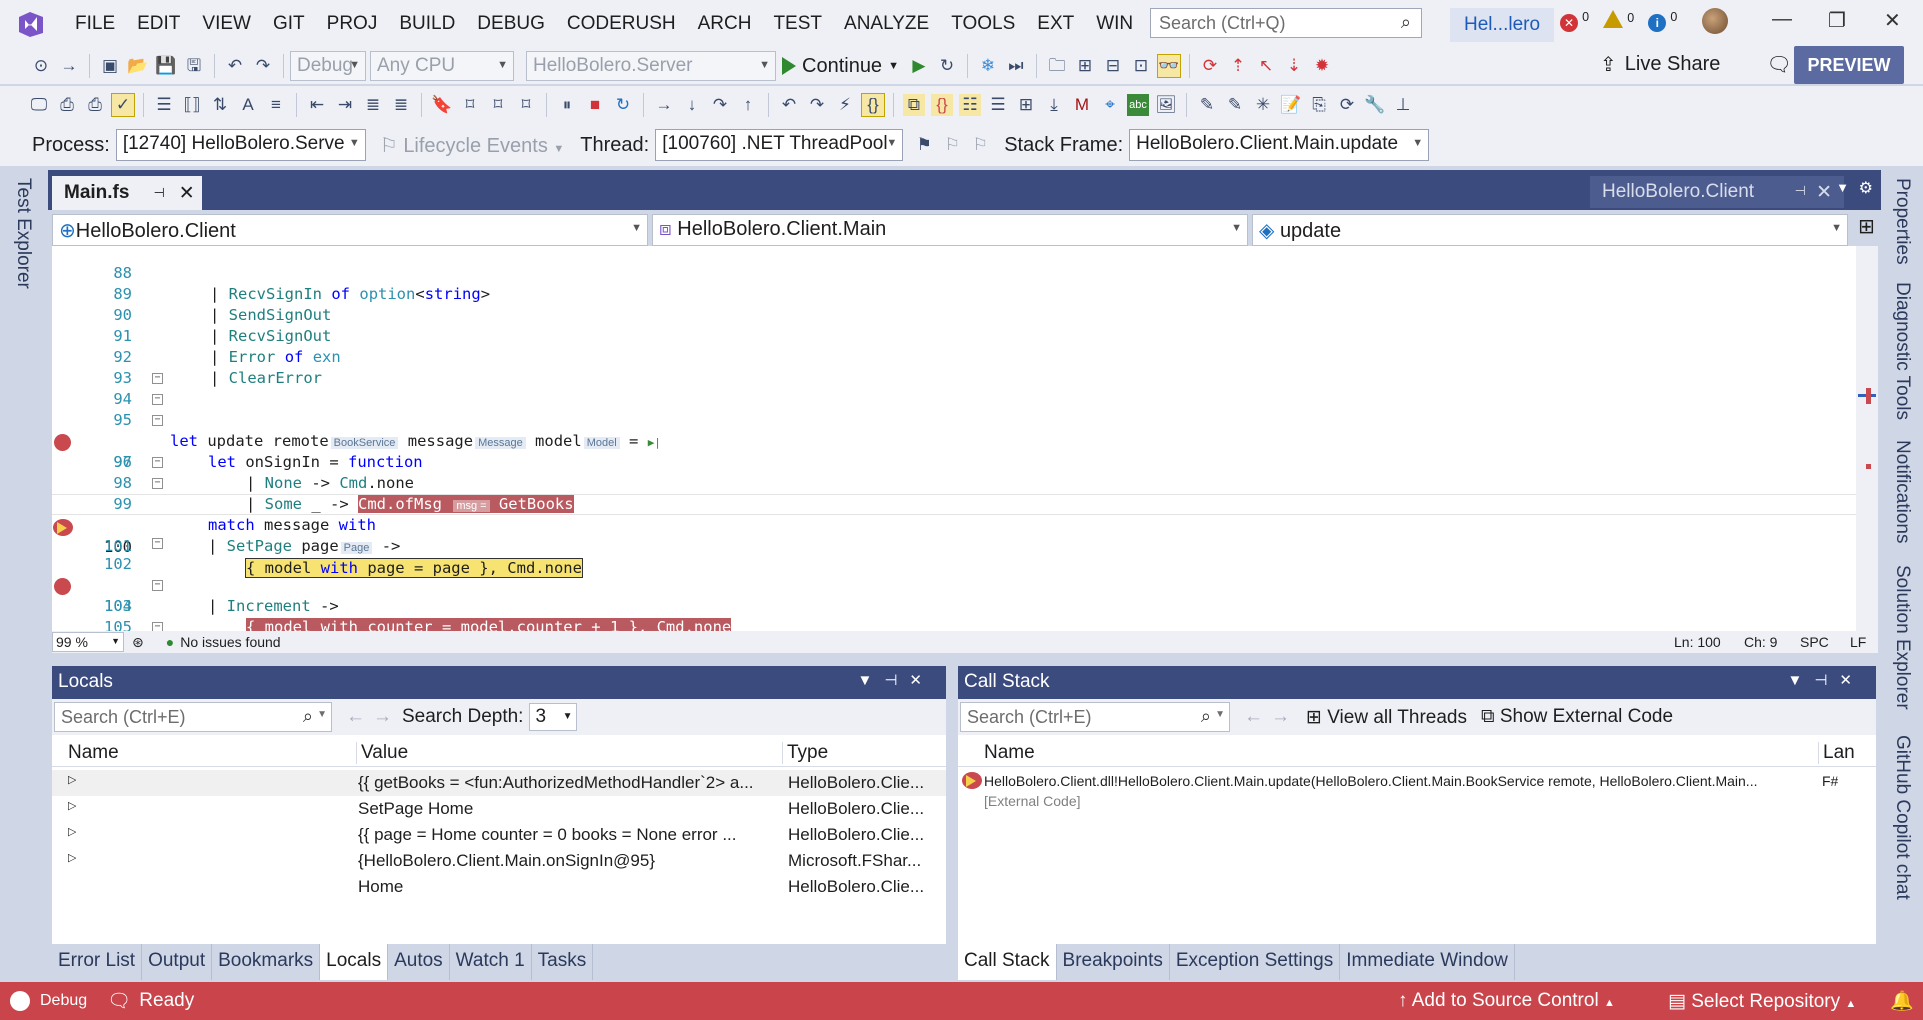 The width and height of the screenshot is (1923, 1020). Describe the element at coordinates (1253, 717) in the screenshot. I see `back-arrow-icon: ←` at that location.